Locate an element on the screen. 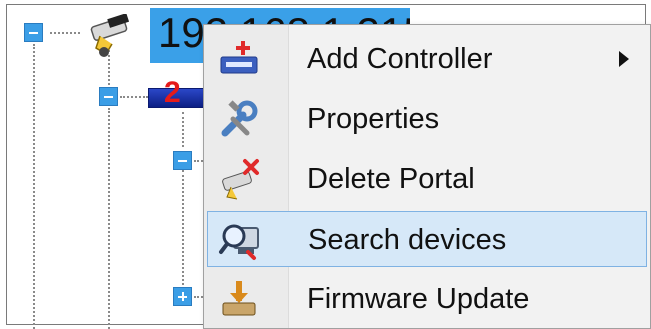  search-devices-icon is located at coordinates (239, 242).